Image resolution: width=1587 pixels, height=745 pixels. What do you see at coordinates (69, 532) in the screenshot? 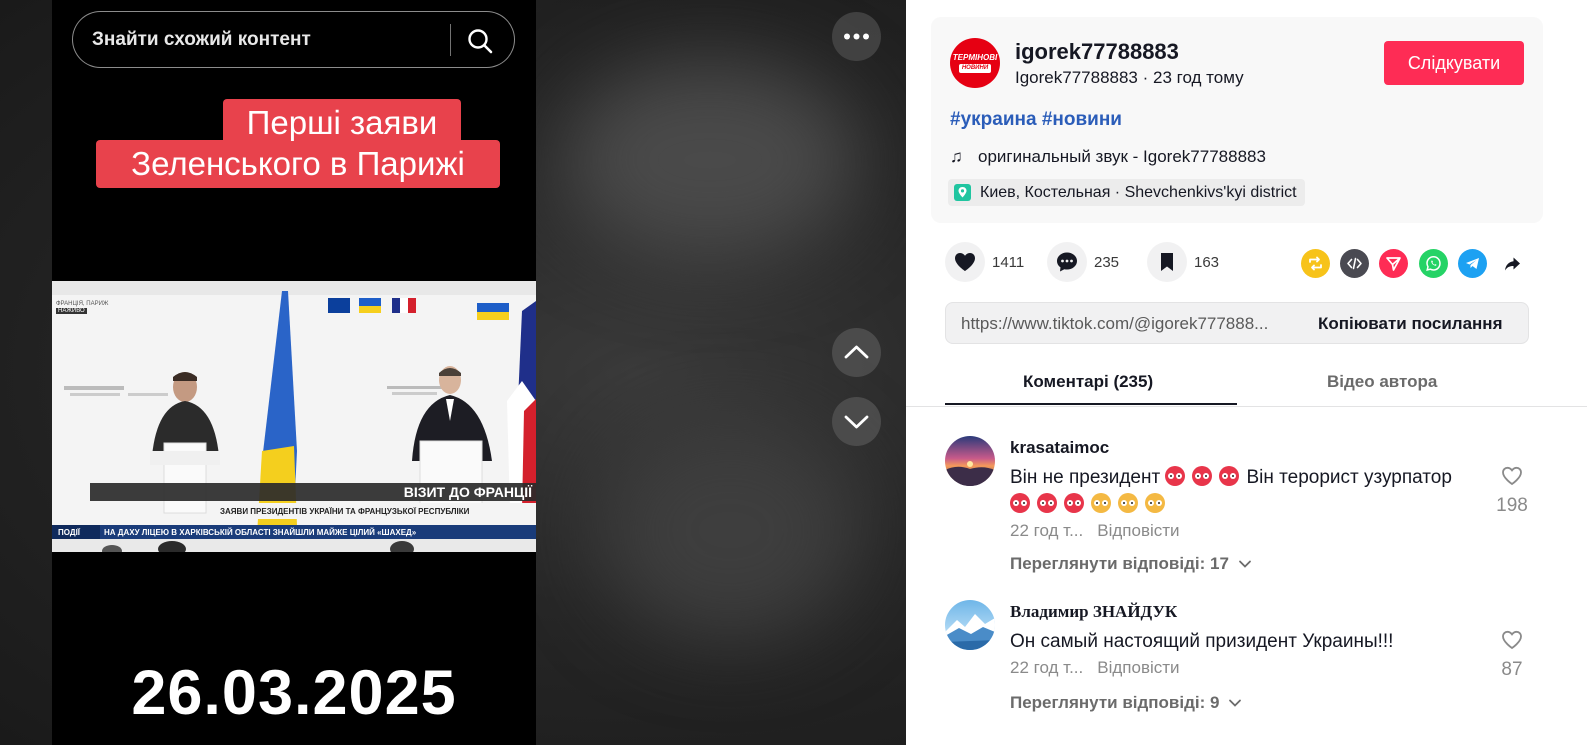
I see `clip-ticker-label: ПОДІЇ` at bounding box center [69, 532].